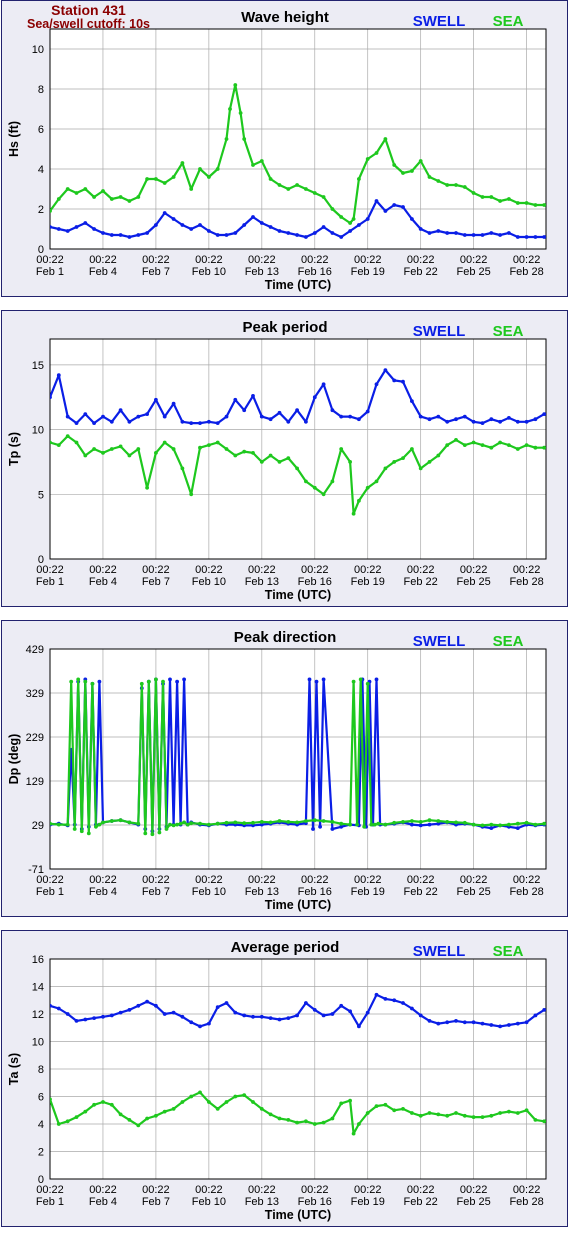  What do you see at coordinates (439, 331) in the screenshot?
I see `legend-swell: SWELL` at bounding box center [439, 331].